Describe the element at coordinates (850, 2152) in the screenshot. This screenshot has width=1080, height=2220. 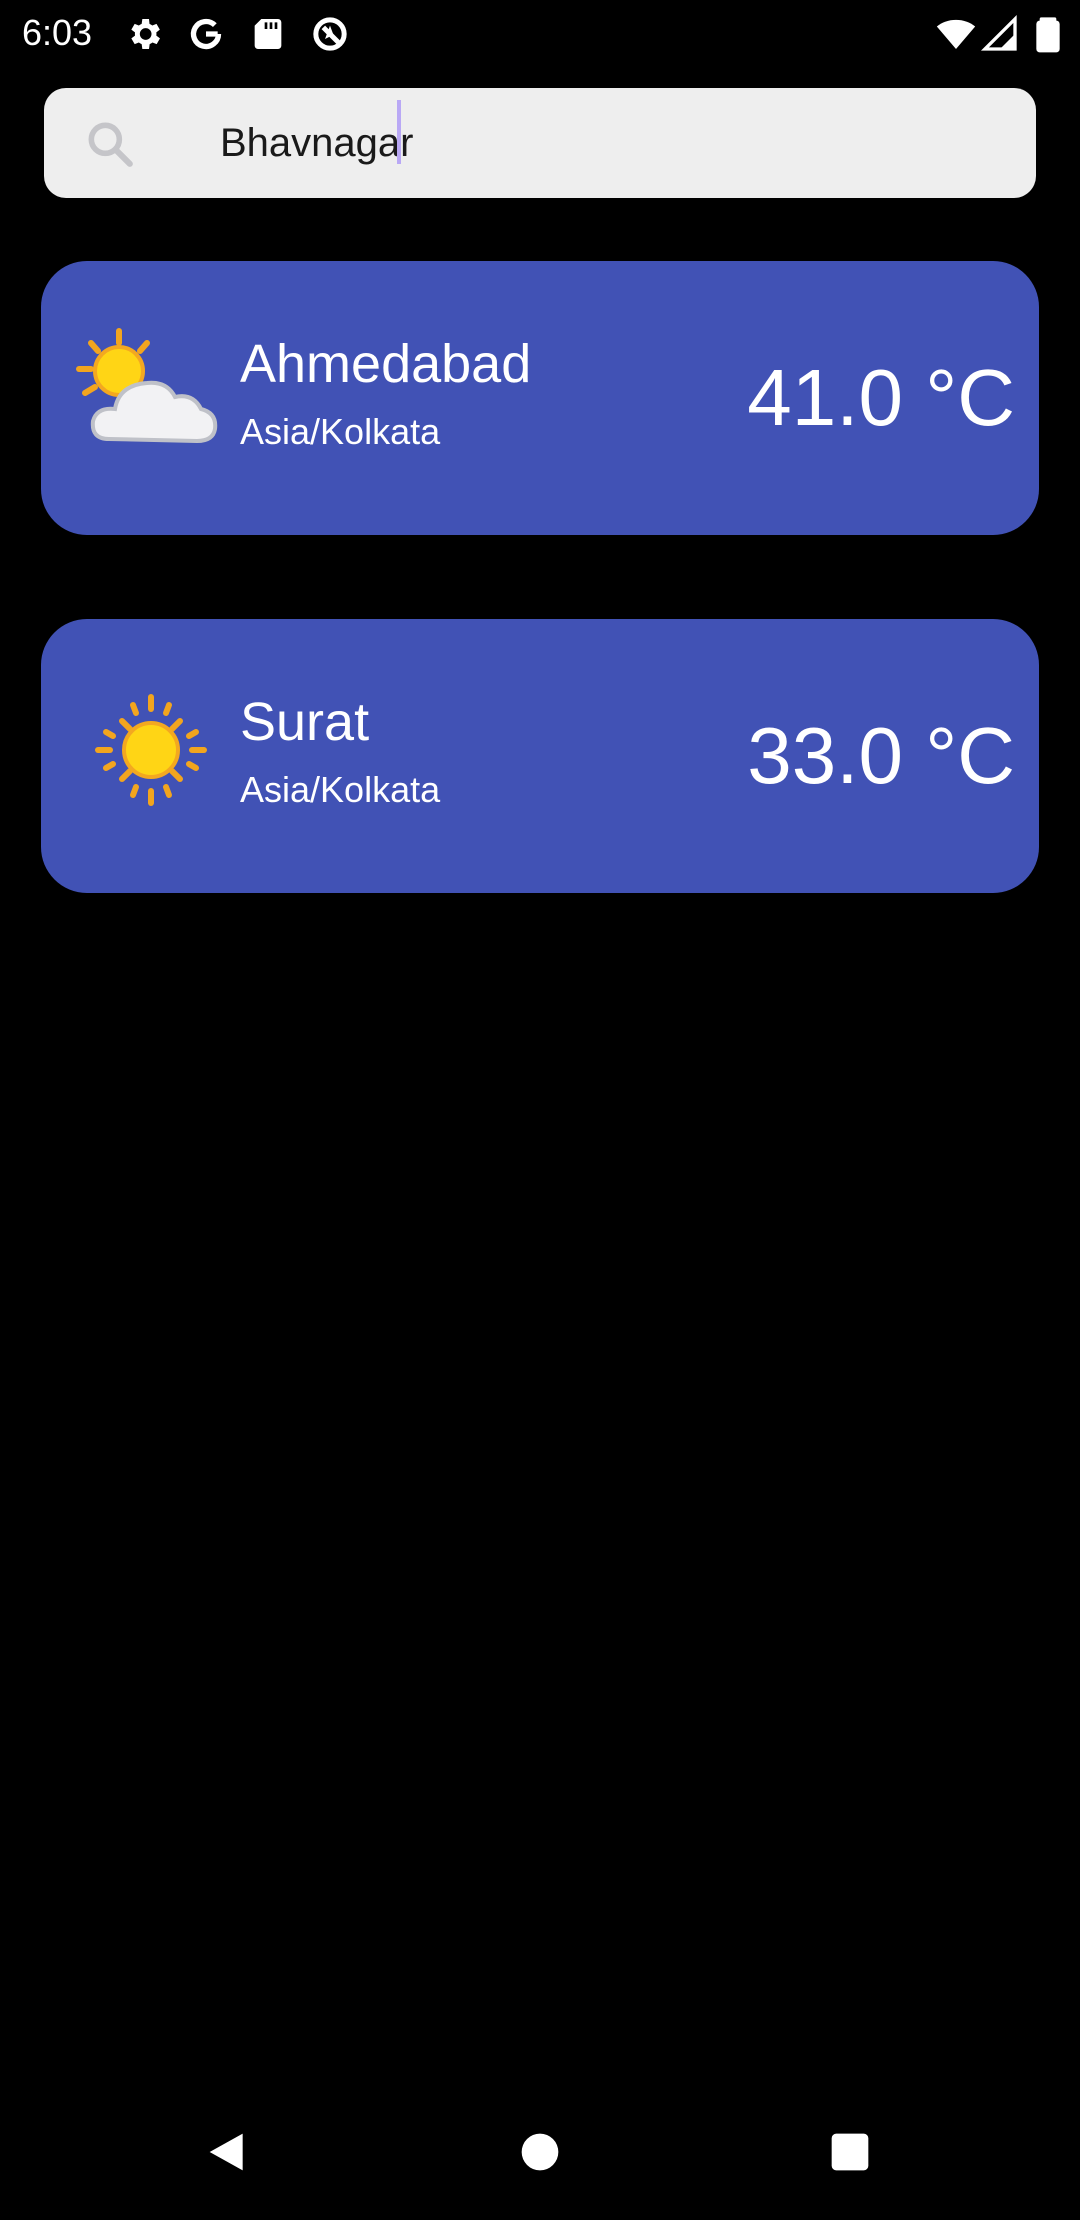
I see `recents-icon` at that location.